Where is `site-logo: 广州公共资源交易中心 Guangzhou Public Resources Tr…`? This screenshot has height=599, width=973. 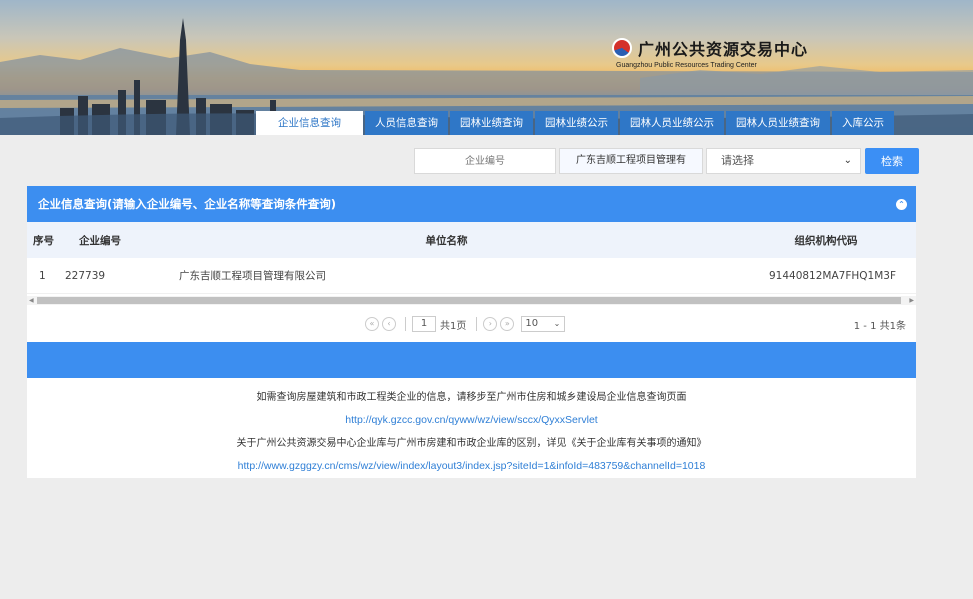 site-logo: 广州公共资源交易中心 Guangzhou Public Resources Tr… is located at coordinates (710, 52).